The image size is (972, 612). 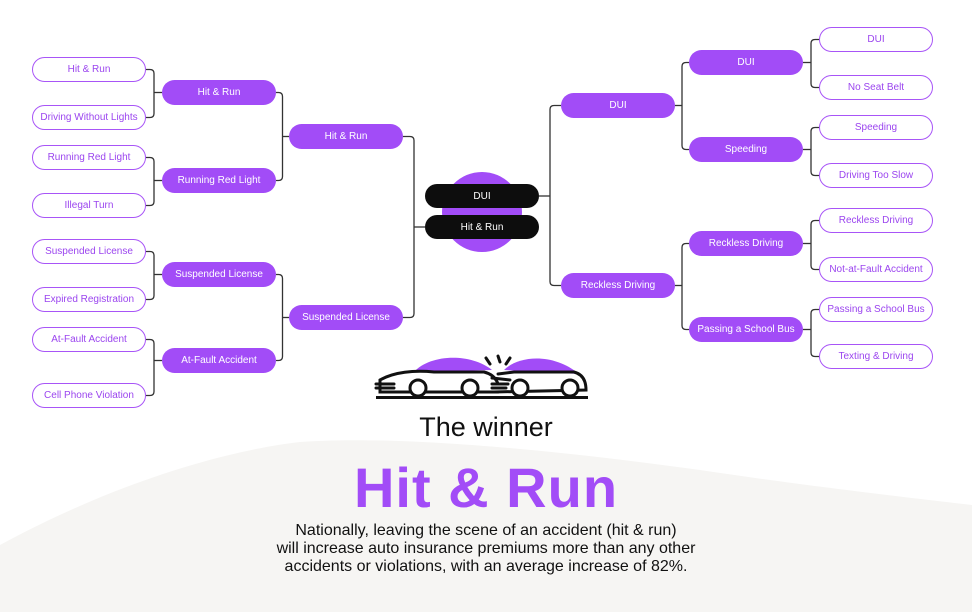 I want to click on bracket-left-r1-1: Hit & Run, so click(x=89, y=69).